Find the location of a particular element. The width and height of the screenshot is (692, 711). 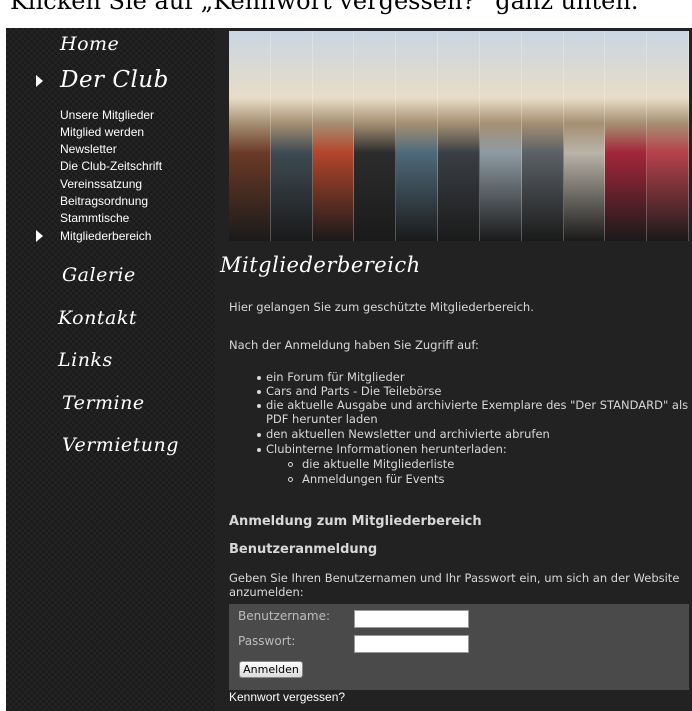

login-button: Anmelden is located at coordinates (271, 669).